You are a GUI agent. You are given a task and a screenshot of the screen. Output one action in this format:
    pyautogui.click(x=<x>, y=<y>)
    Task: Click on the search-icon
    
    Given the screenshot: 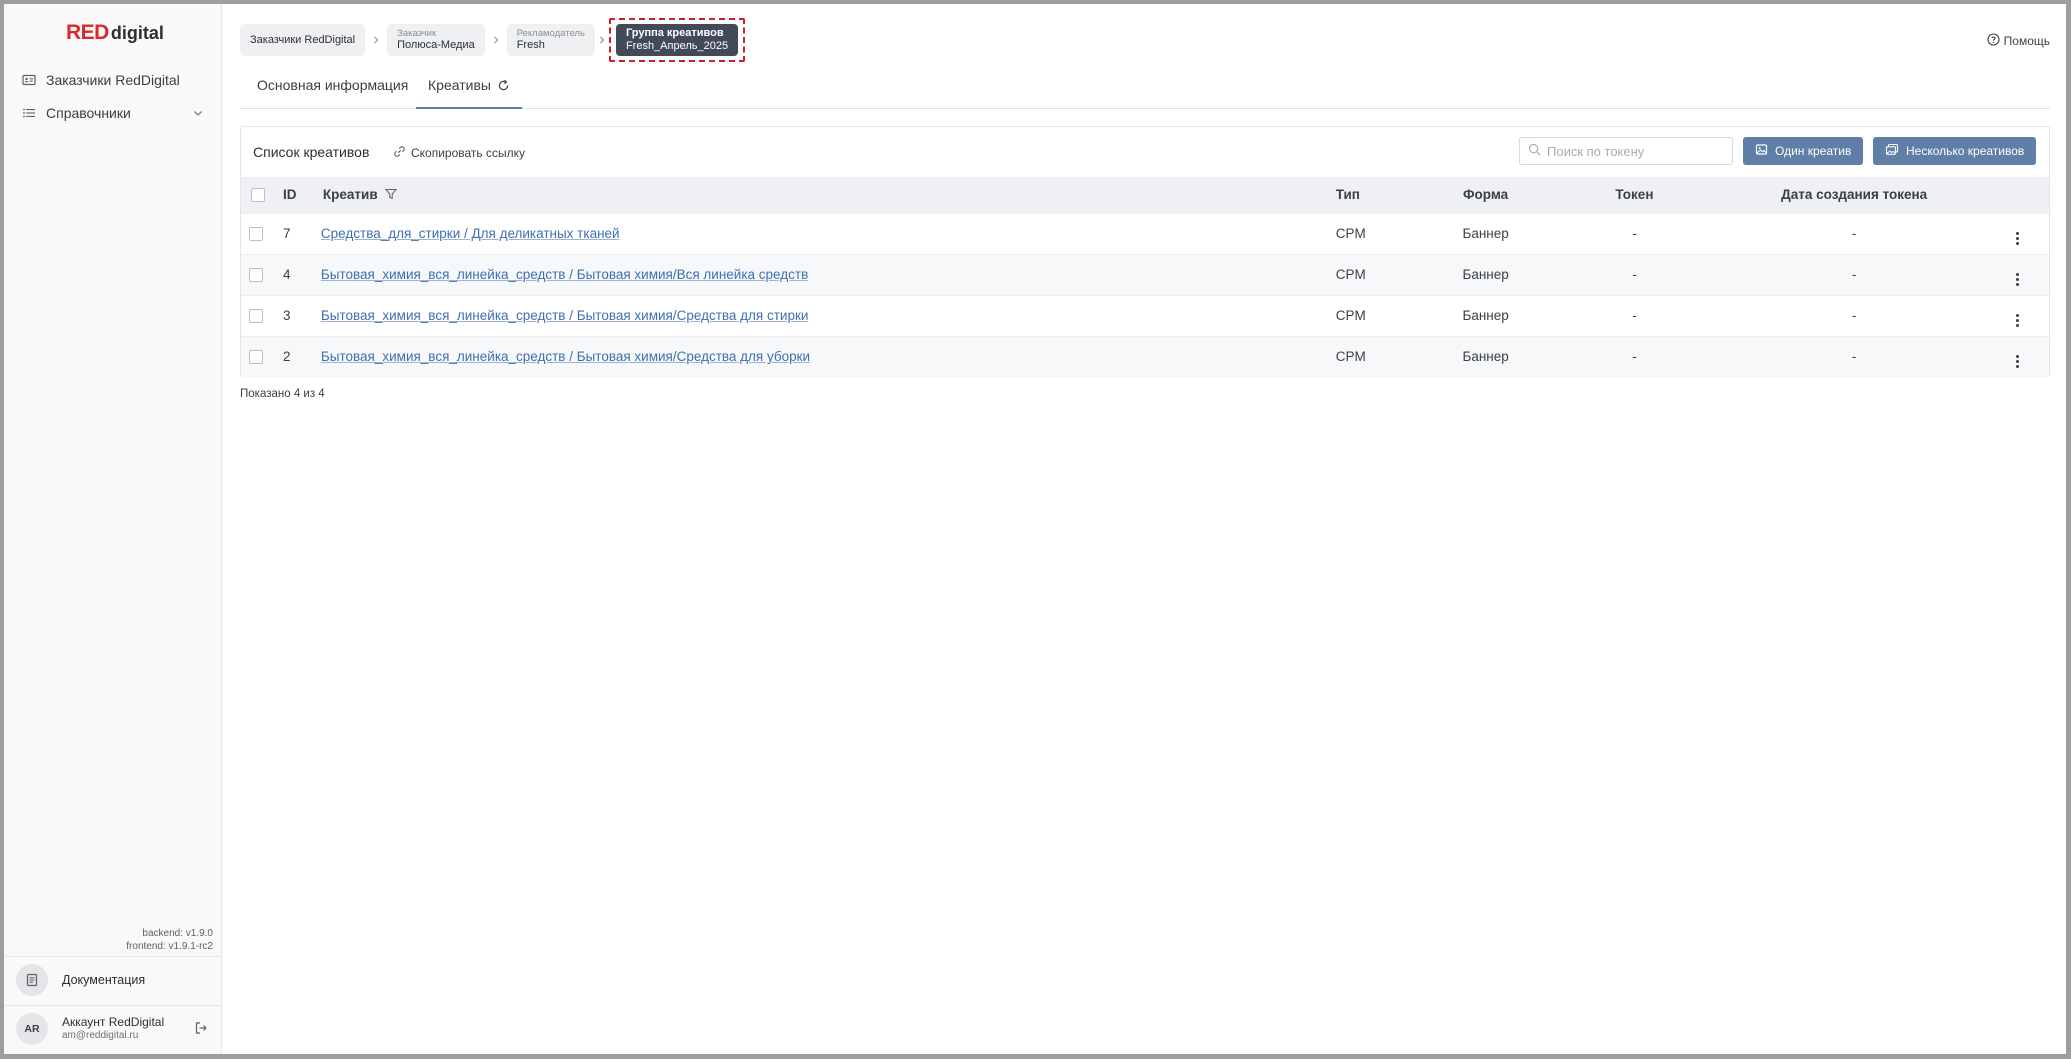 What is the action you would take?
    pyautogui.click(x=1534, y=151)
    